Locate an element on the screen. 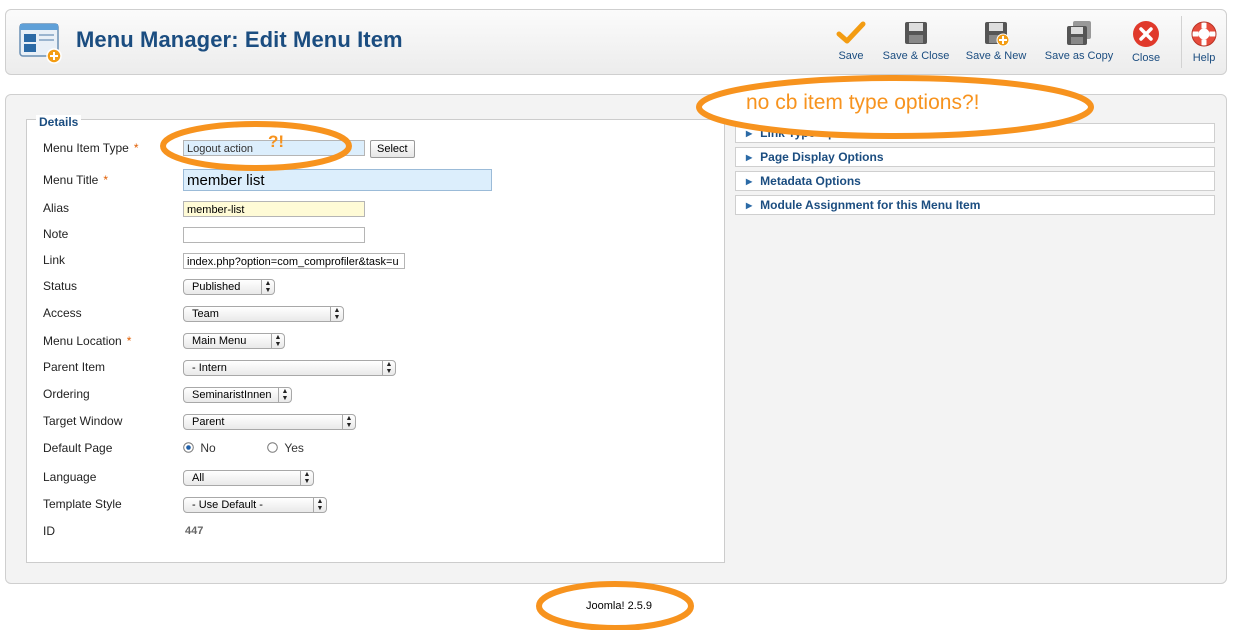 This screenshot has height=630, width=1242. panel-title: Page Display Options is located at coordinates (822, 157).